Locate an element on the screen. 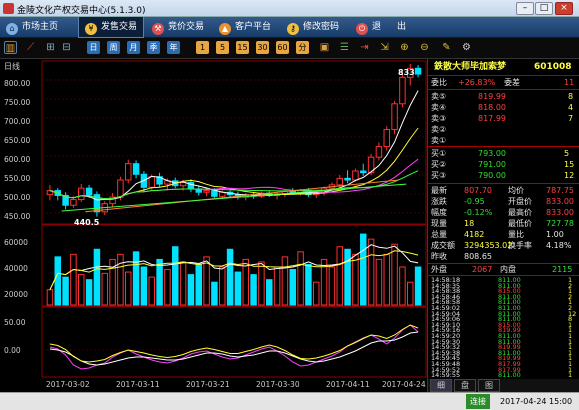 This screenshot has width=579, height=410. menu-exit: ⏻ 退 is located at coordinates (368, 27).